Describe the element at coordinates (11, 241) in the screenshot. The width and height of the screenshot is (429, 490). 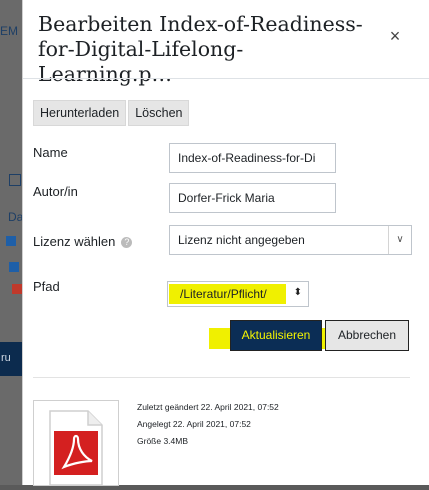
I see `file-icon` at that location.